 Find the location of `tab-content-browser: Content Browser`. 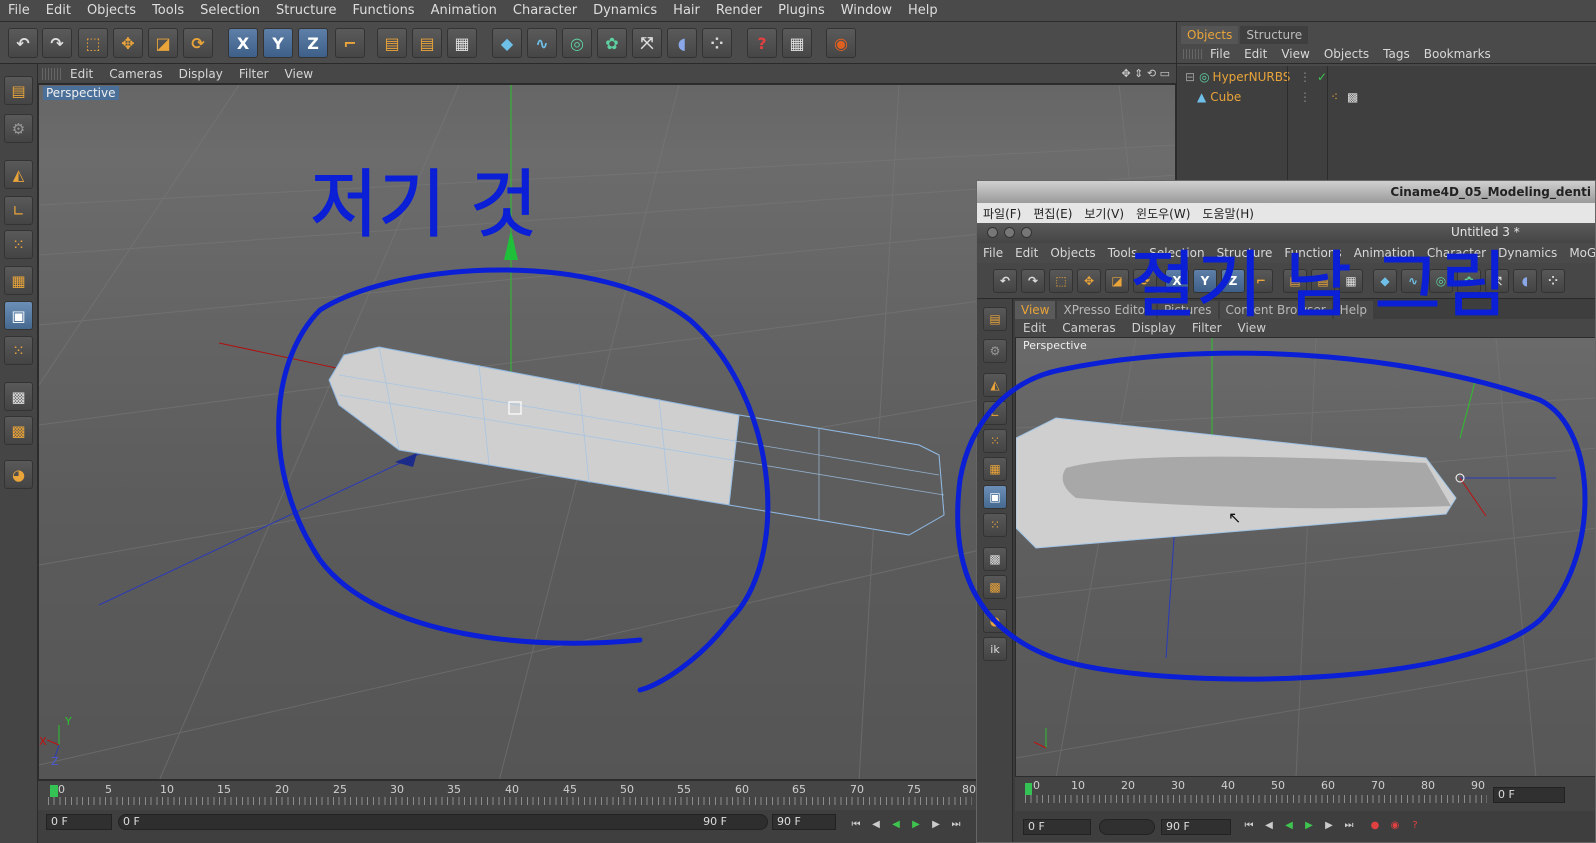

tab-content-browser: Content Browser is located at coordinates (1275, 310).